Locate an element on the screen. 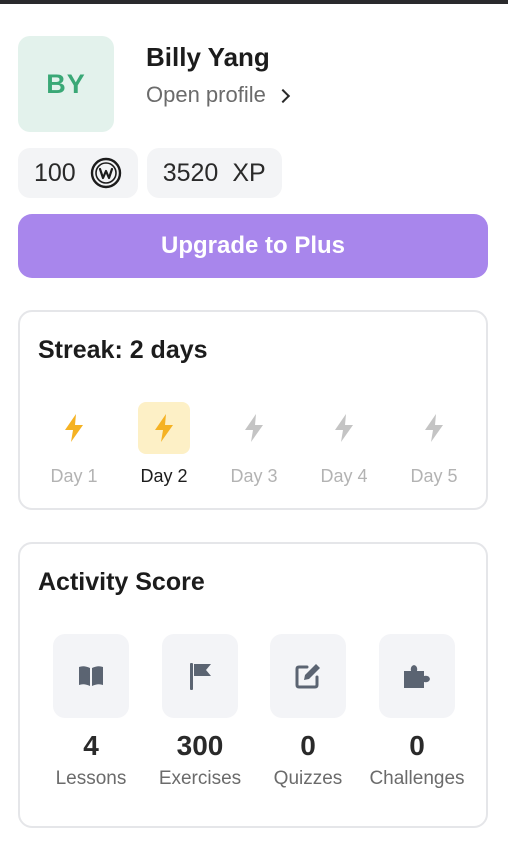 The height and width of the screenshot is (850, 508). xp-unit: XP is located at coordinates (249, 172).